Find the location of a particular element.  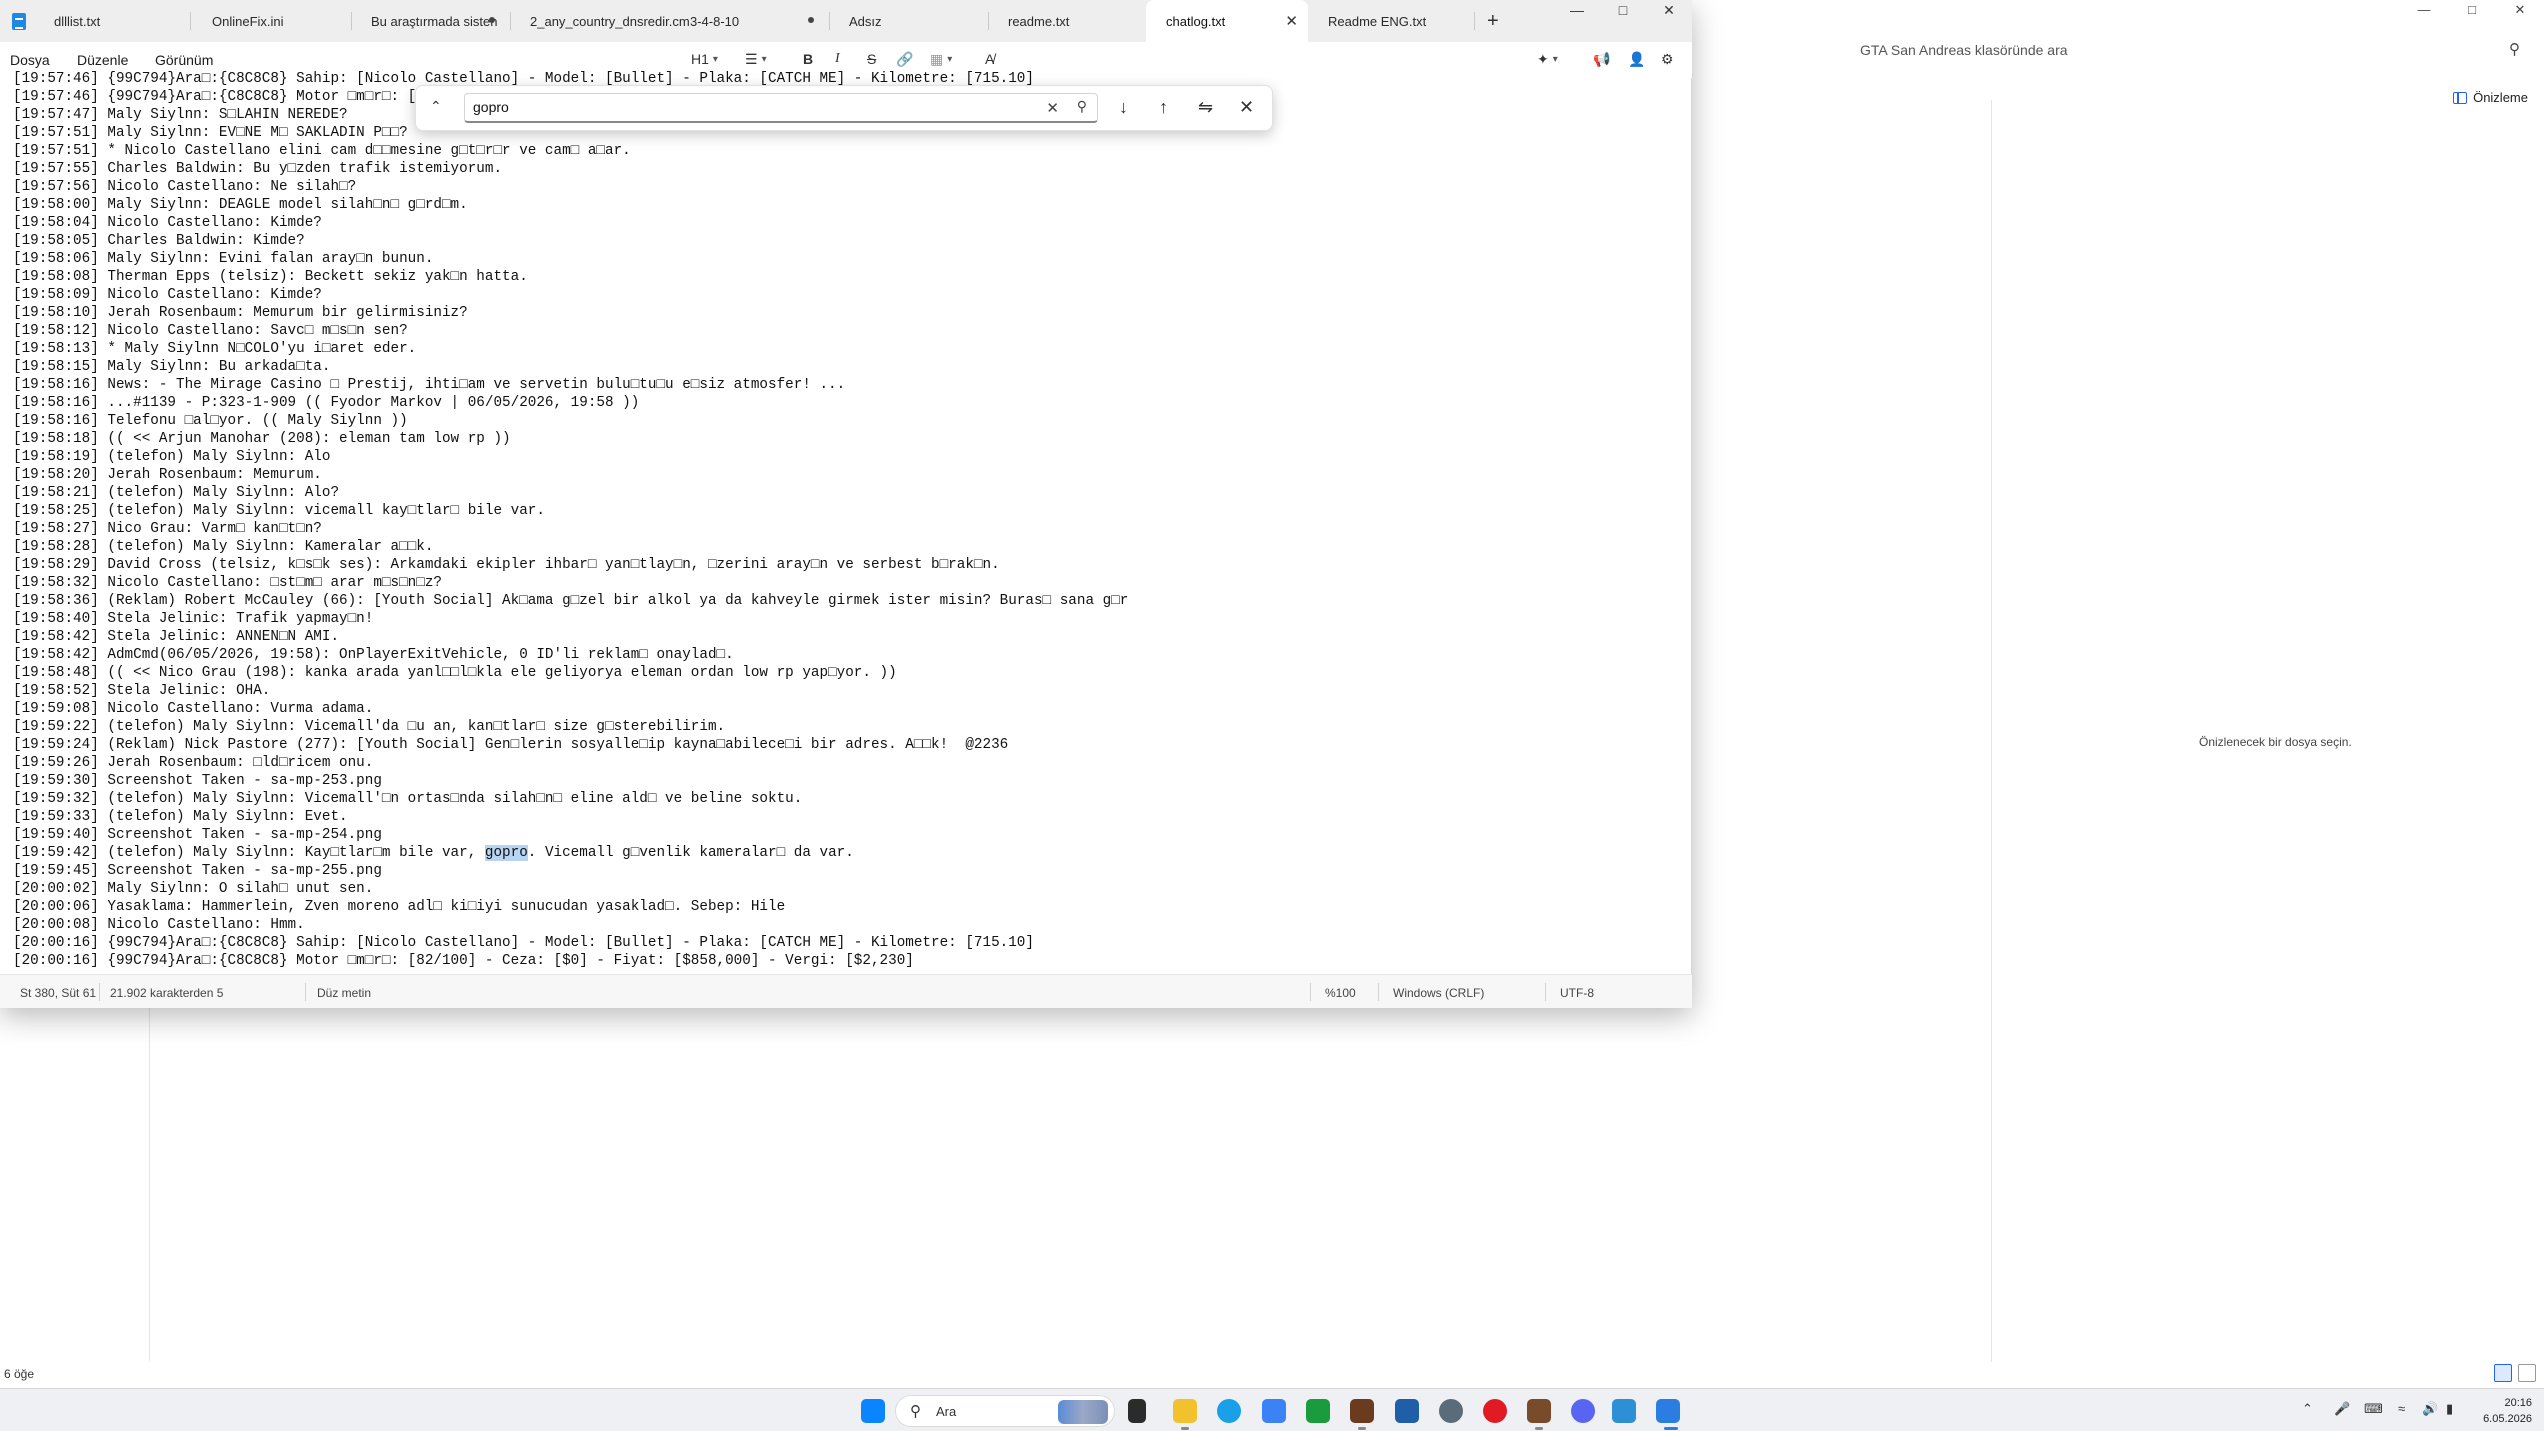

tab-chatlog: chatlog.txt ✕ is located at coordinates (1227, 21).